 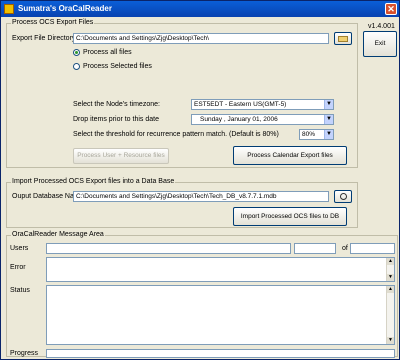 I want to click on title-bar: Sumatra's OraCalReader ✕, so click(x=200, y=9).